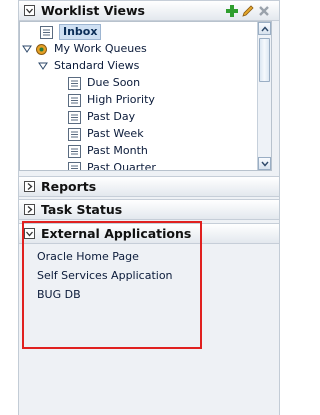 The height and width of the screenshot is (415, 320). I want to click on tree-item-label: Past Quarter, so click(121, 166).